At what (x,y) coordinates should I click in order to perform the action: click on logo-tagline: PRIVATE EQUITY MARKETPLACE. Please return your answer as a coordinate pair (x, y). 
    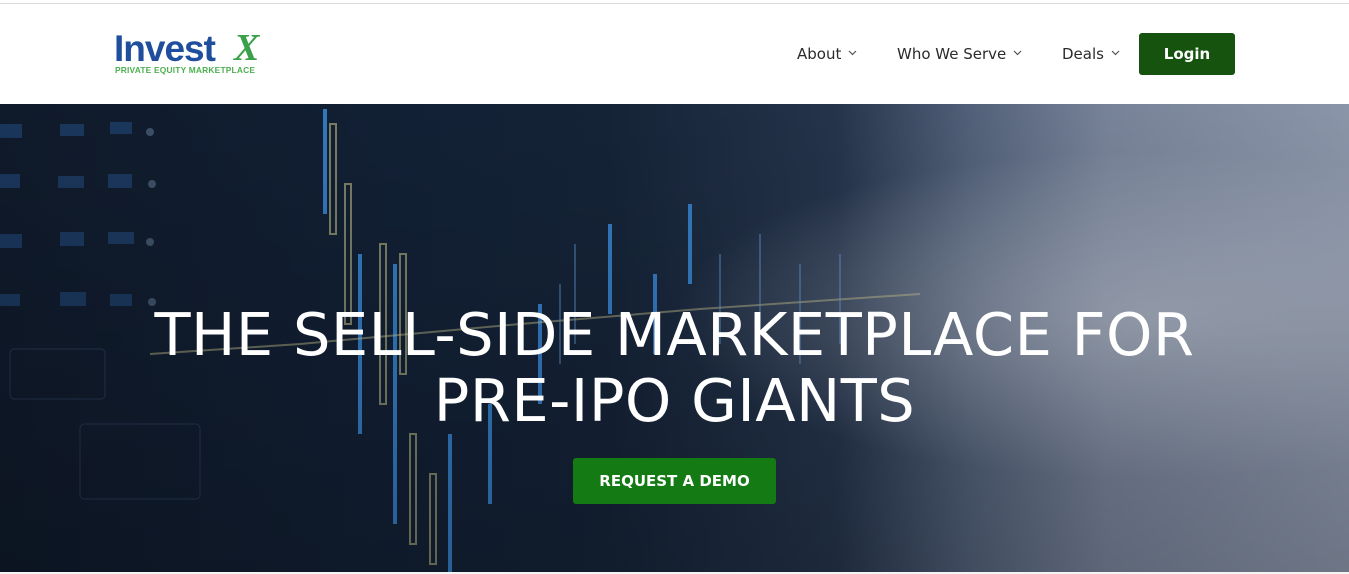
    Looking at the image, I should click on (185, 70).